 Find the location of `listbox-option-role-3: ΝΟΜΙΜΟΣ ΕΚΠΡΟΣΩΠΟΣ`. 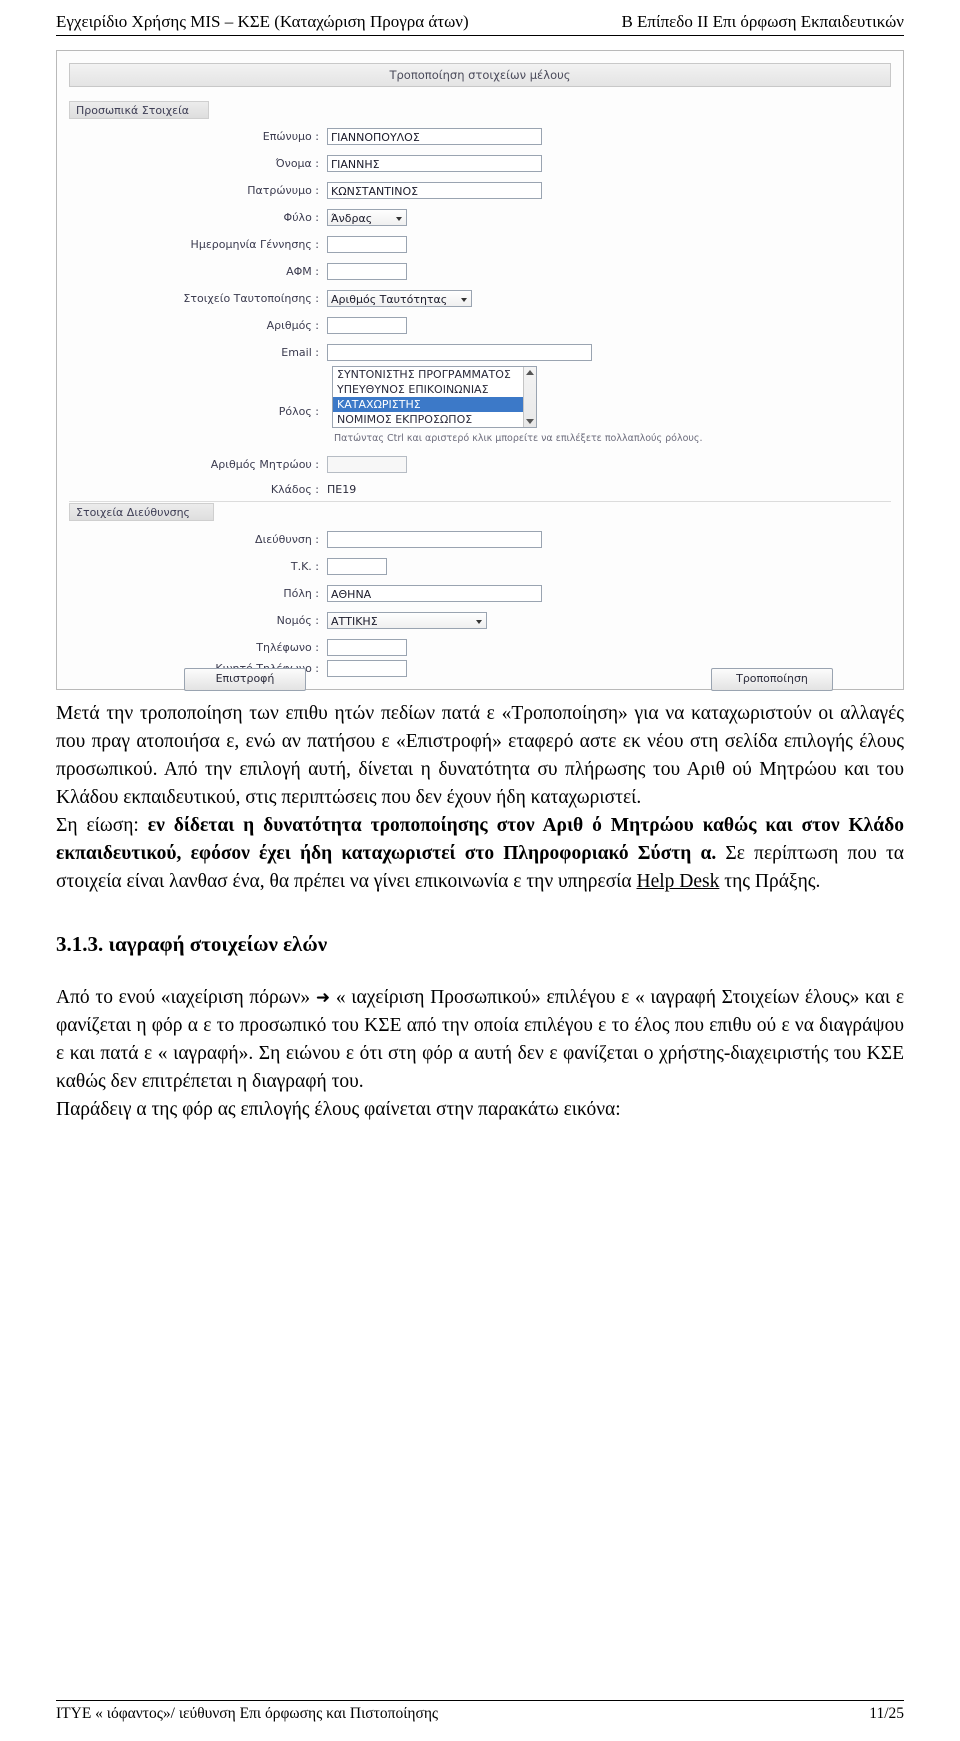

listbox-option-role-3: ΝΟΜΙΜΟΣ ΕΚΠΡΟΣΩΠΟΣ is located at coordinates (434, 419).